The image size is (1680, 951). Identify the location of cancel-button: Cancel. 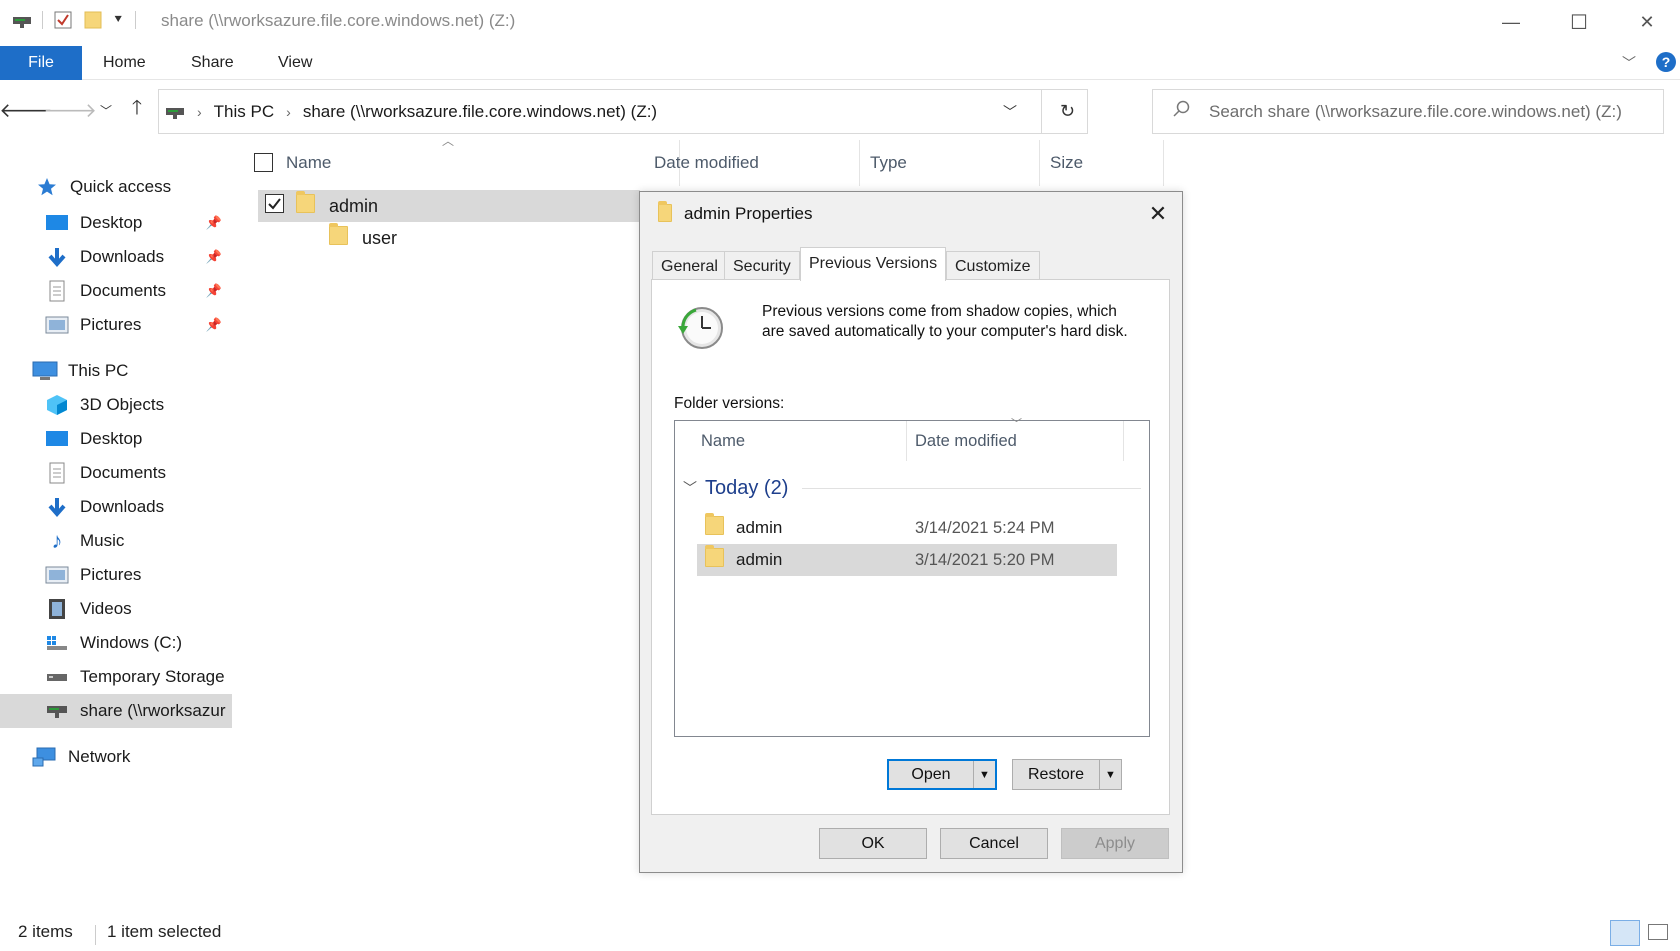
(994, 843).